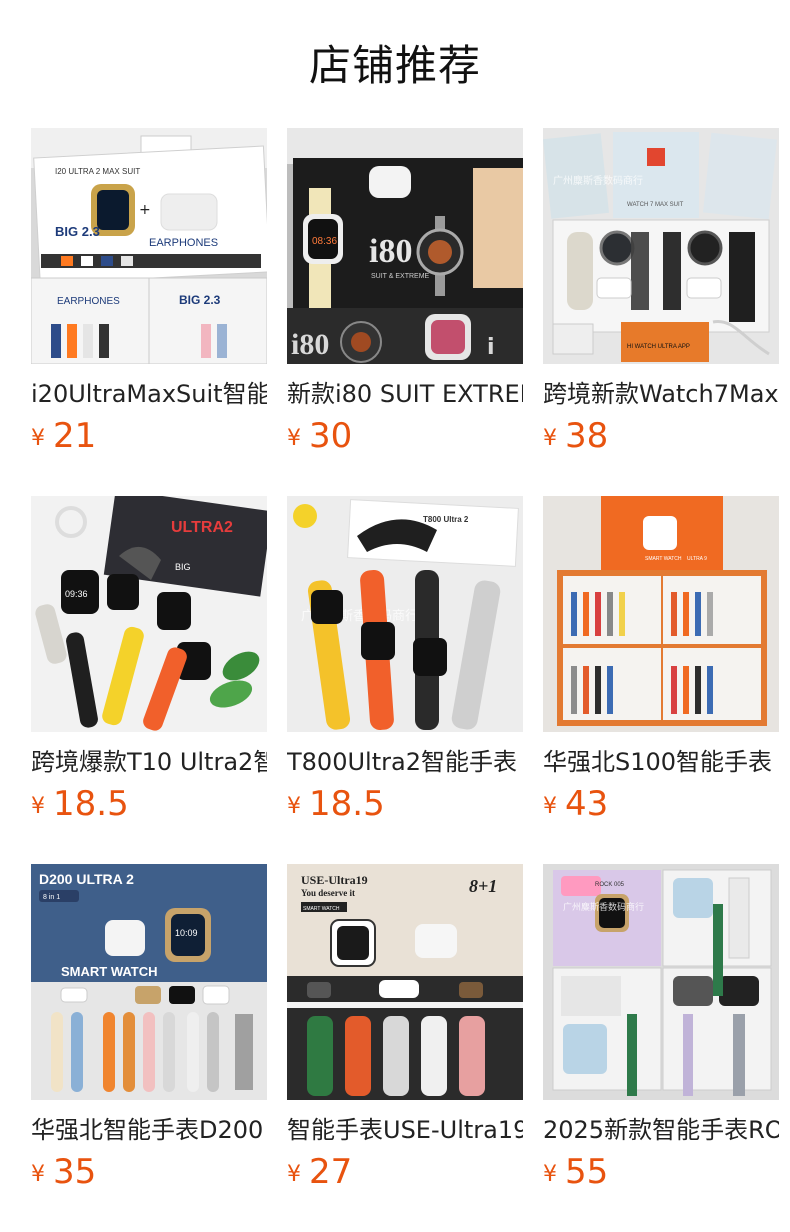  I want to click on image-text: i80, so click(390, 251).